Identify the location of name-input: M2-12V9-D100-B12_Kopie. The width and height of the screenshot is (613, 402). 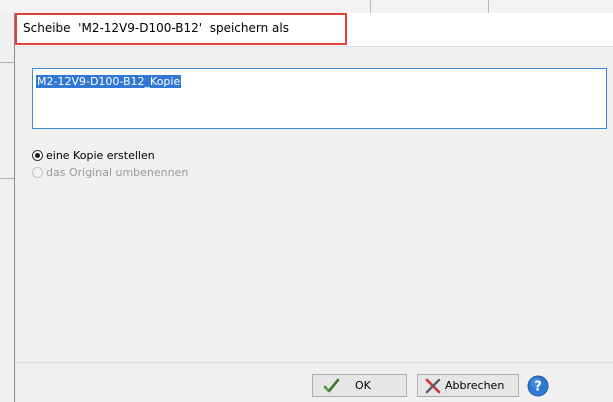
(319, 98).